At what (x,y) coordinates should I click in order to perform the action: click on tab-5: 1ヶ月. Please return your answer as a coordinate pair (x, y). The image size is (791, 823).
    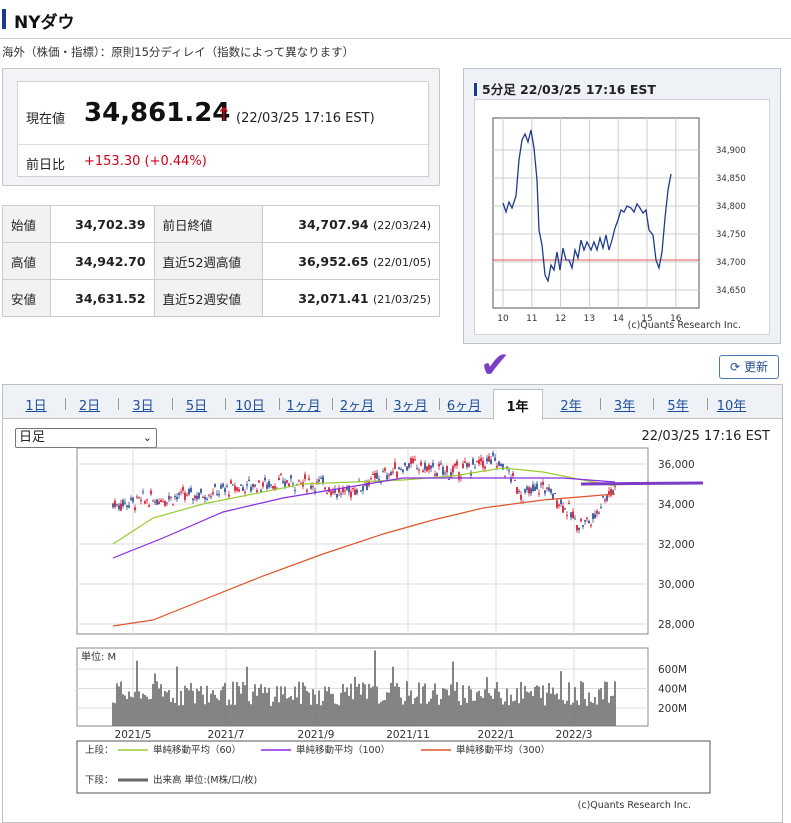
    Looking at the image, I should click on (304, 404).